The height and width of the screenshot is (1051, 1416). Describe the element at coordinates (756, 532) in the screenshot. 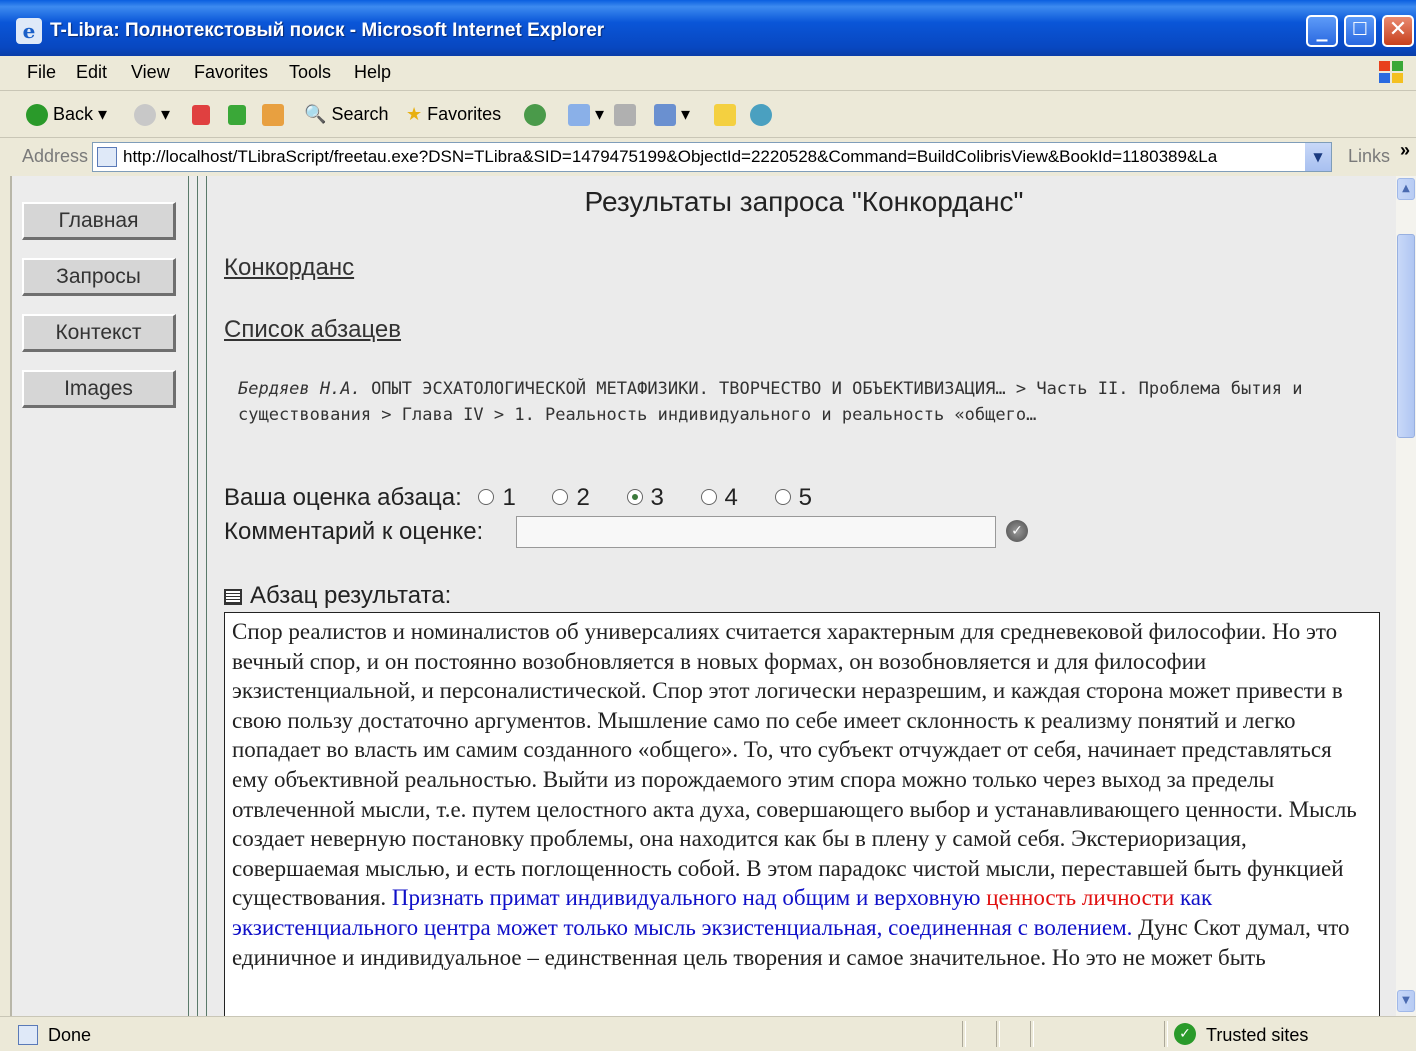

I see `comment-input` at that location.